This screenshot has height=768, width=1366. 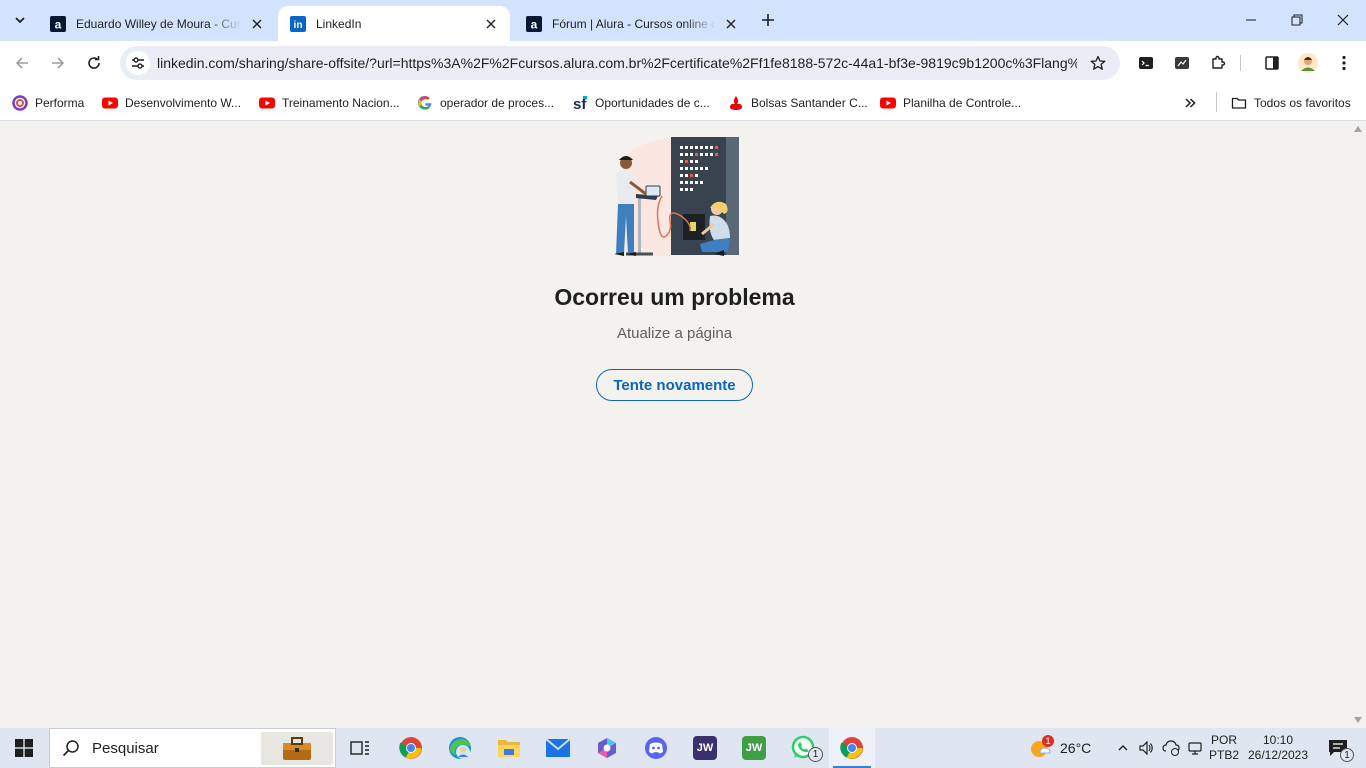 I want to click on temperature: 26°C, so click(x=1076, y=748).